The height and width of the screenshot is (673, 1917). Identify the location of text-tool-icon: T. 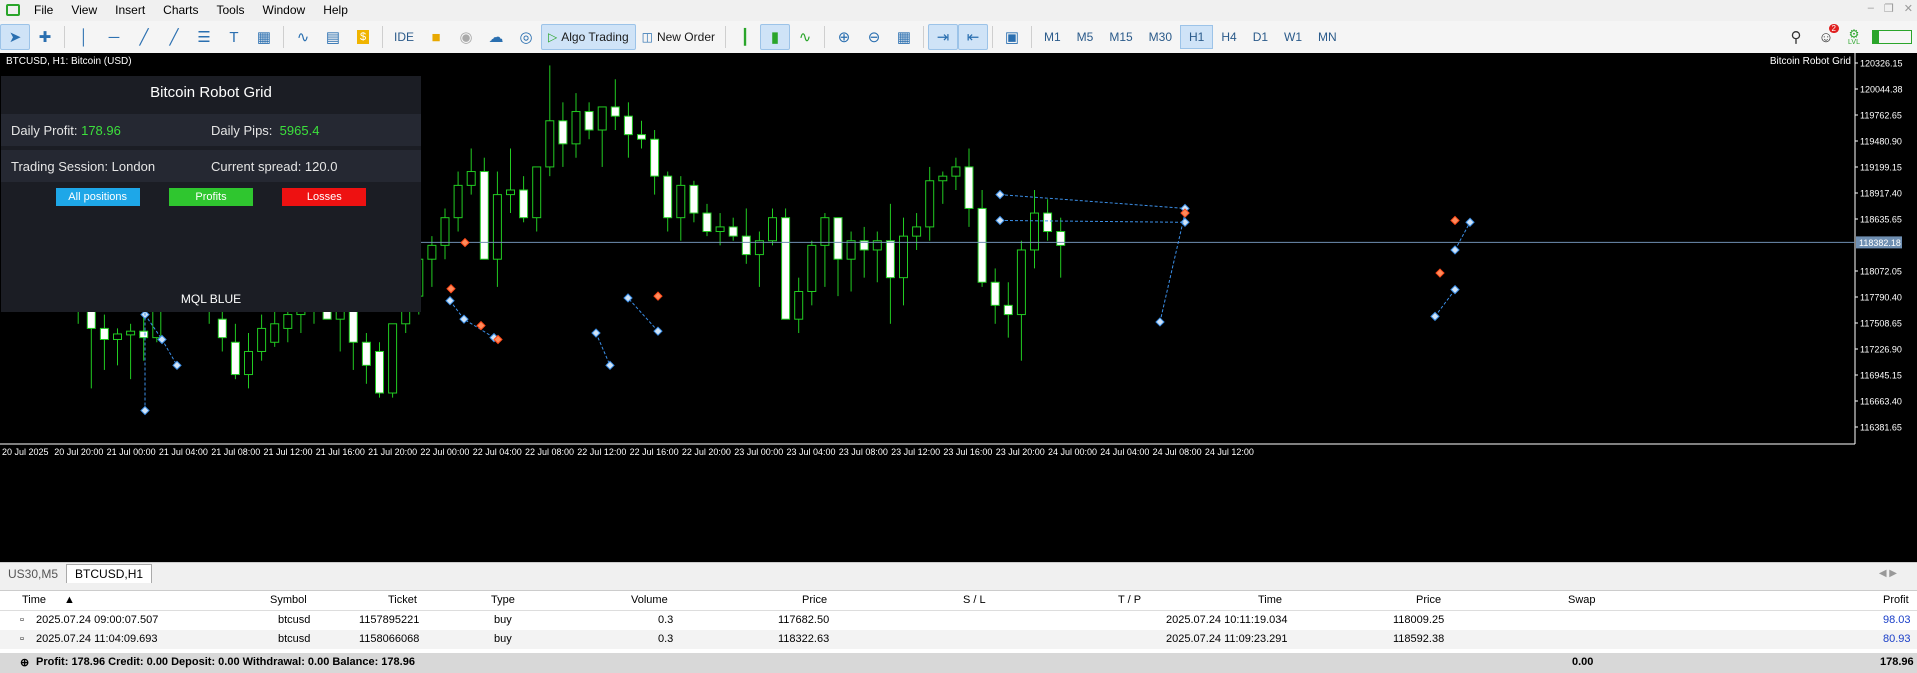
(234, 37).